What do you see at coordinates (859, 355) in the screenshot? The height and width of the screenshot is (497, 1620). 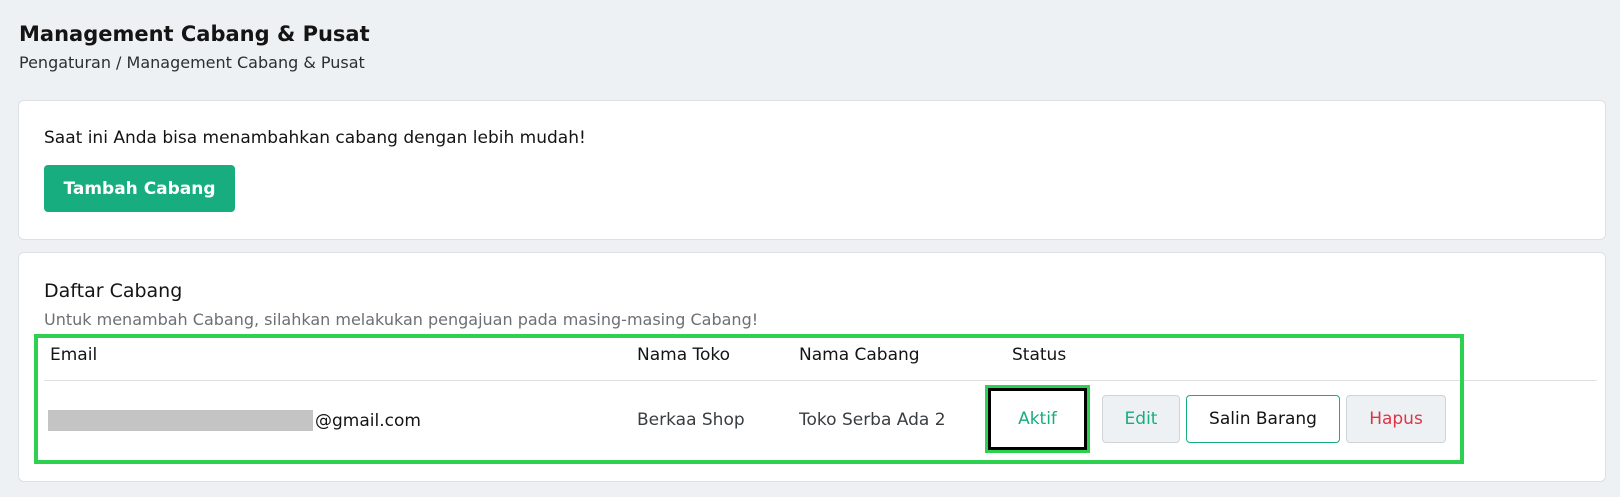 I see `column-header-branch-name: Nama Cabang` at bounding box center [859, 355].